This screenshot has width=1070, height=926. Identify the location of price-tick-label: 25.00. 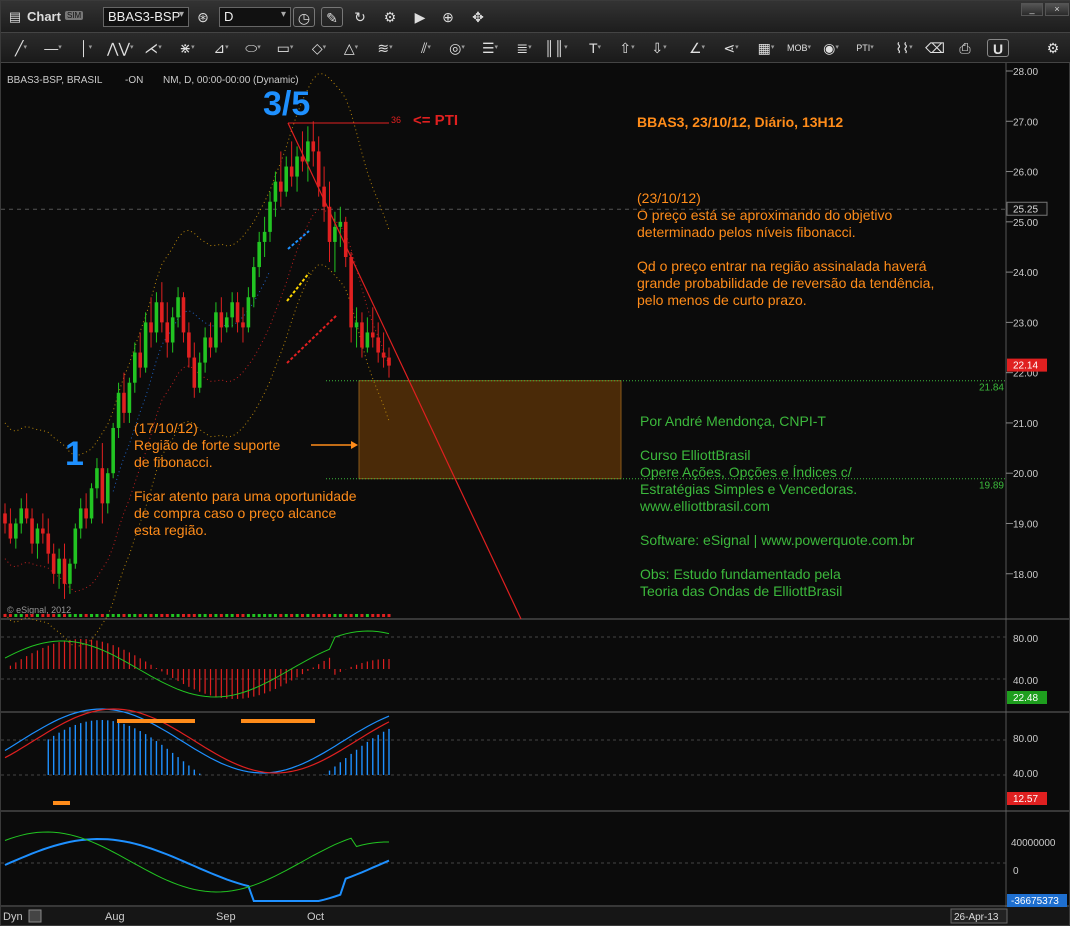
(1025, 223).